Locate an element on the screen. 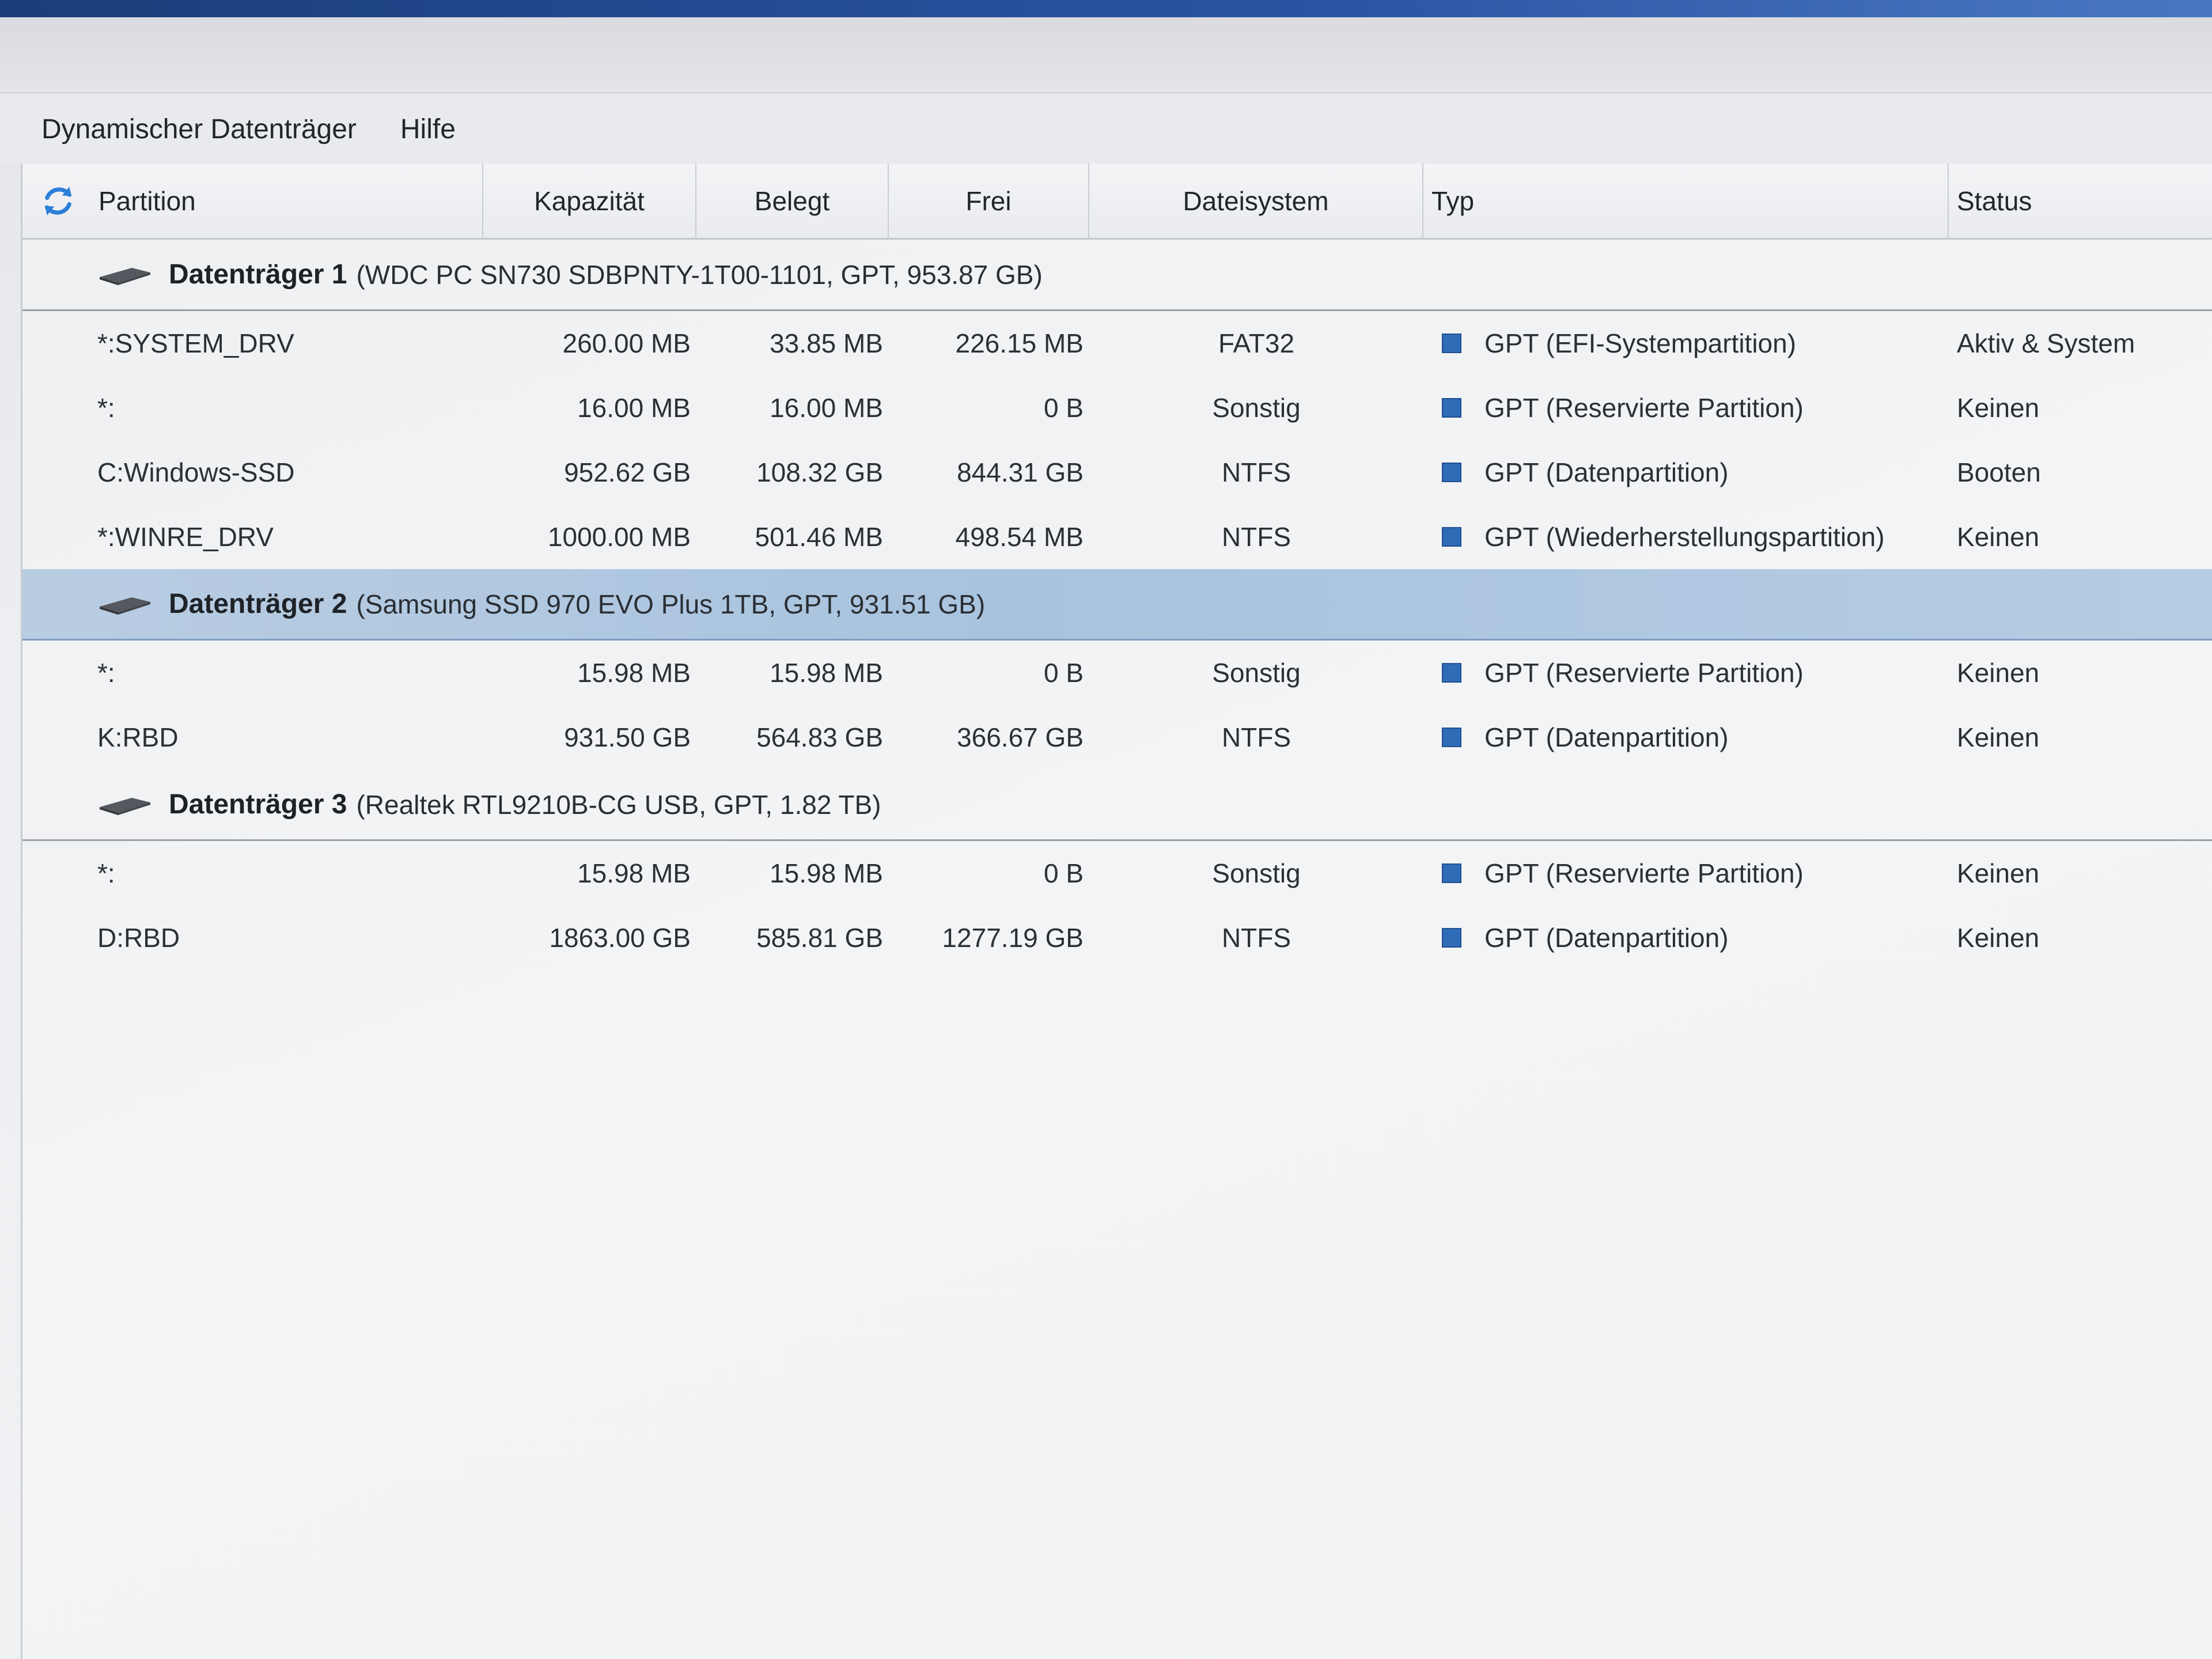  partition-used: 564.83 GB is located at coordinates (819, 737).